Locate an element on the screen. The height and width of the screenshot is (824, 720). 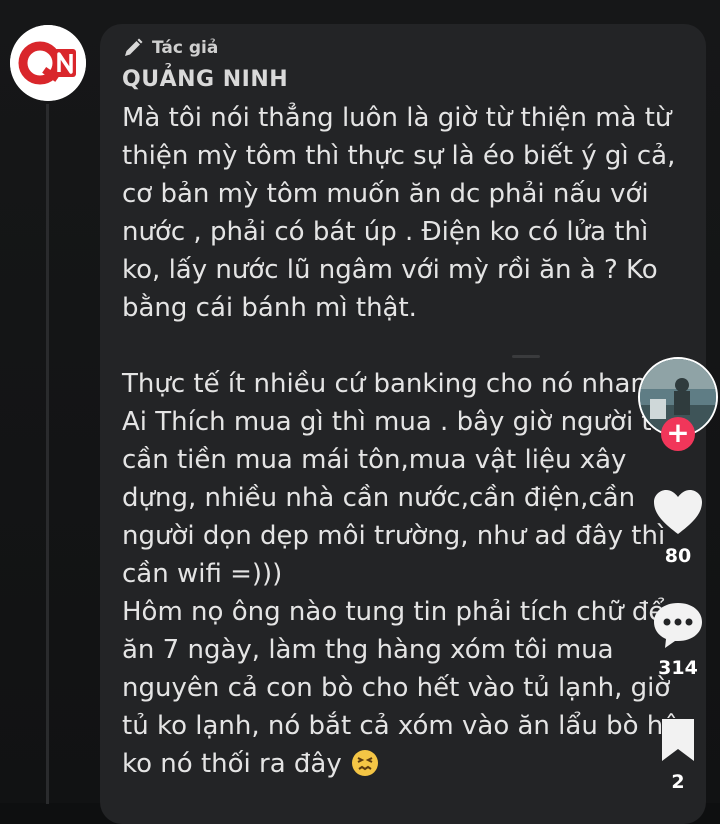
bookmark-icon is located at coordinates (678, 740).